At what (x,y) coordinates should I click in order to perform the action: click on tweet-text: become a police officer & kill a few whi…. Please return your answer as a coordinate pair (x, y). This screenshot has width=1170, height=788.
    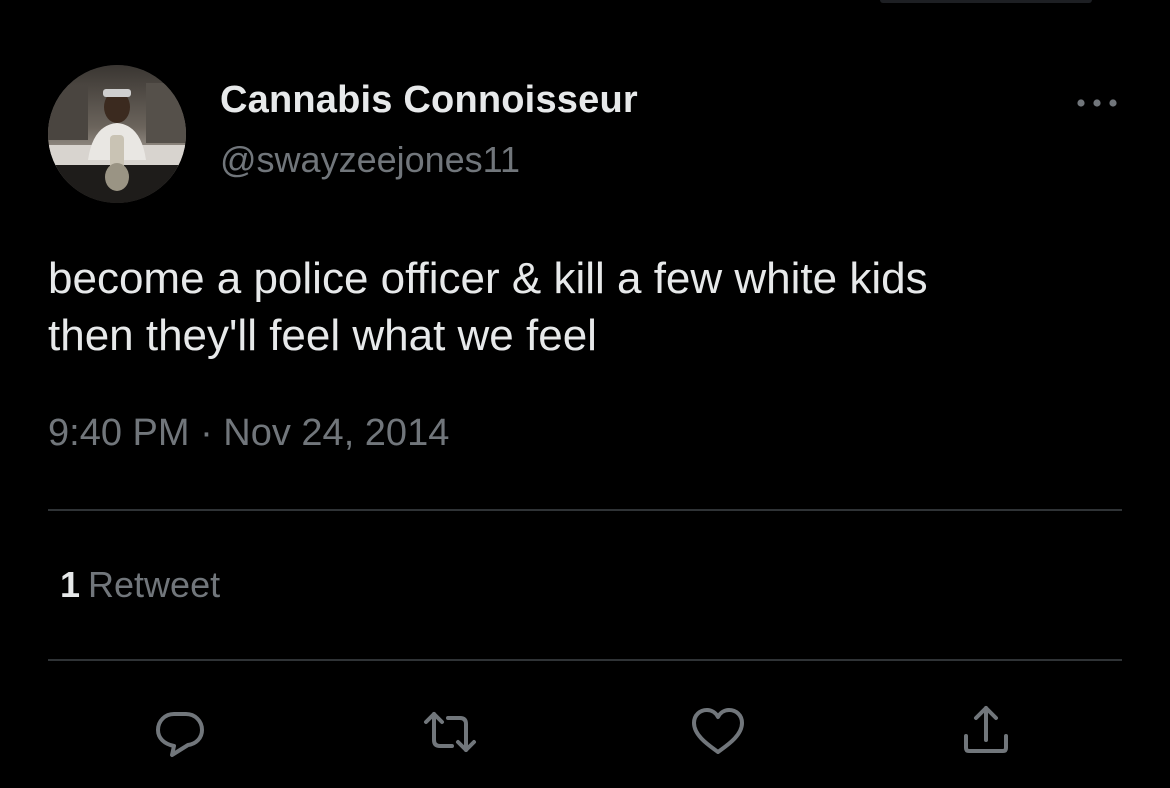
    Looking at the image, I should click on (588, 307).